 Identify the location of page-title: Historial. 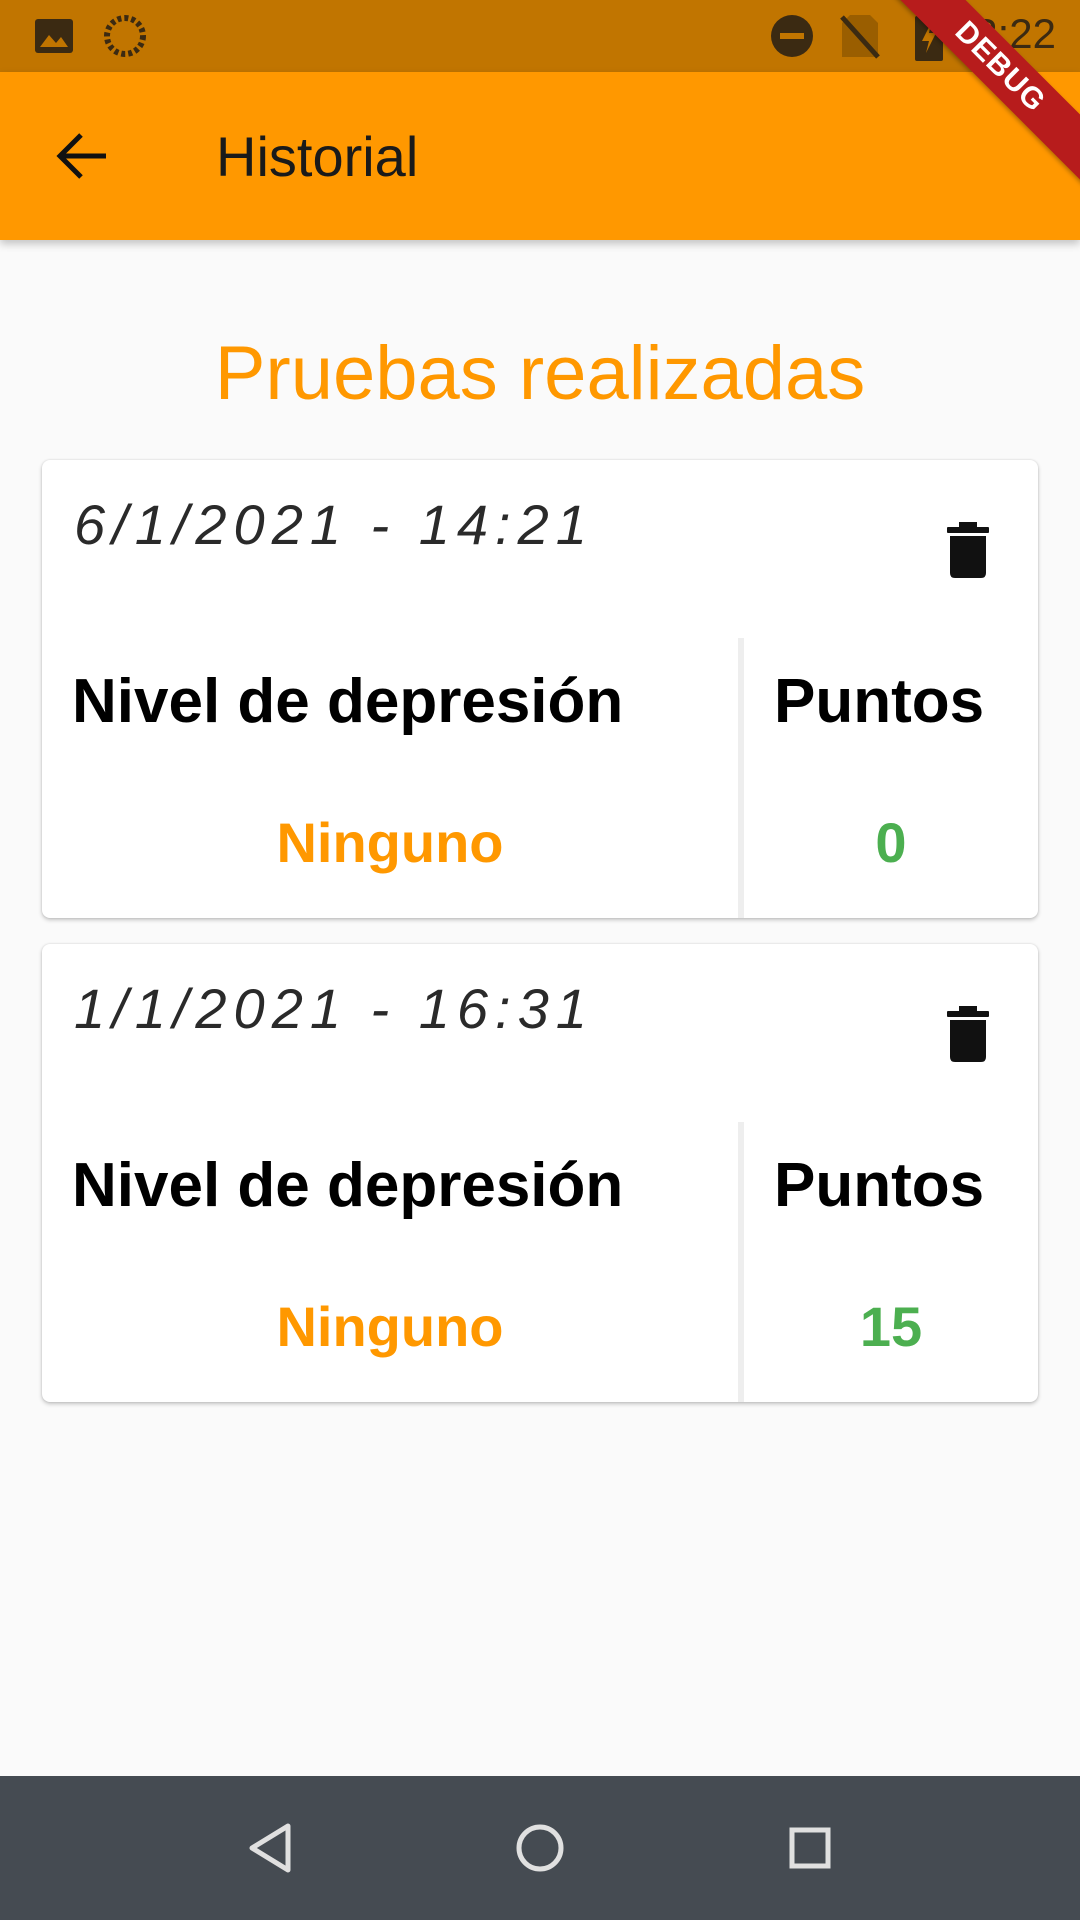
(317, 156).